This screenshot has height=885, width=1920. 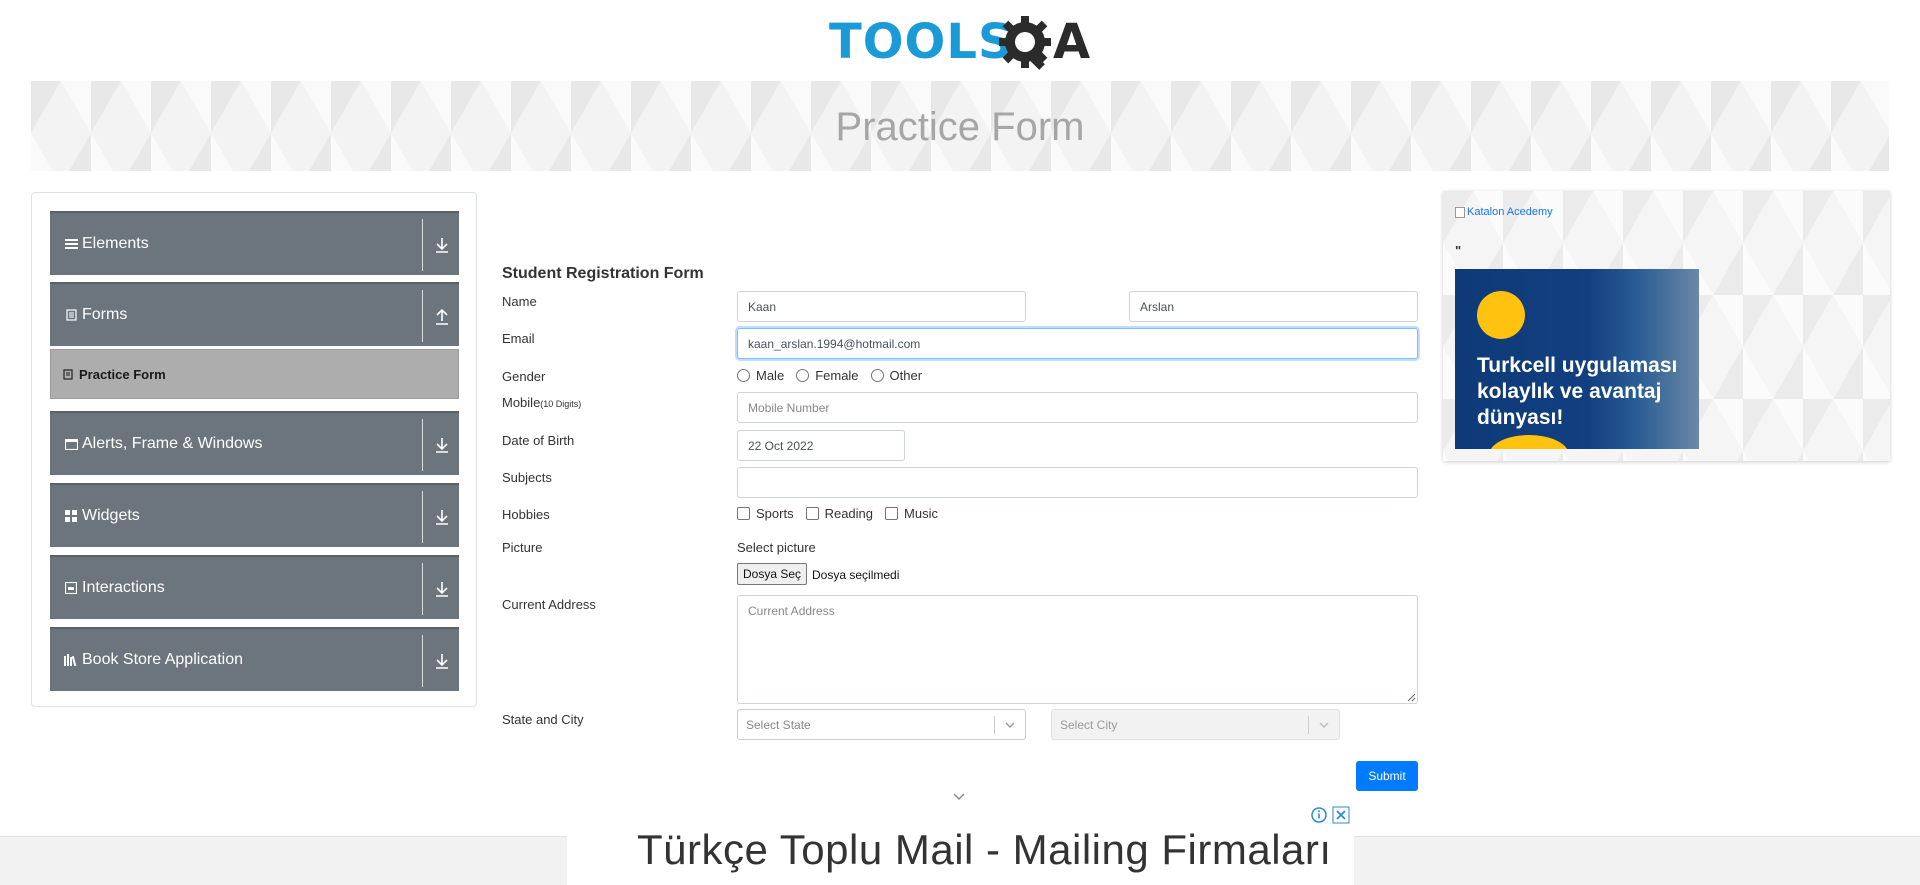 I want to click on sidebar-group-forms: Forms, so click(x=254, y=314).